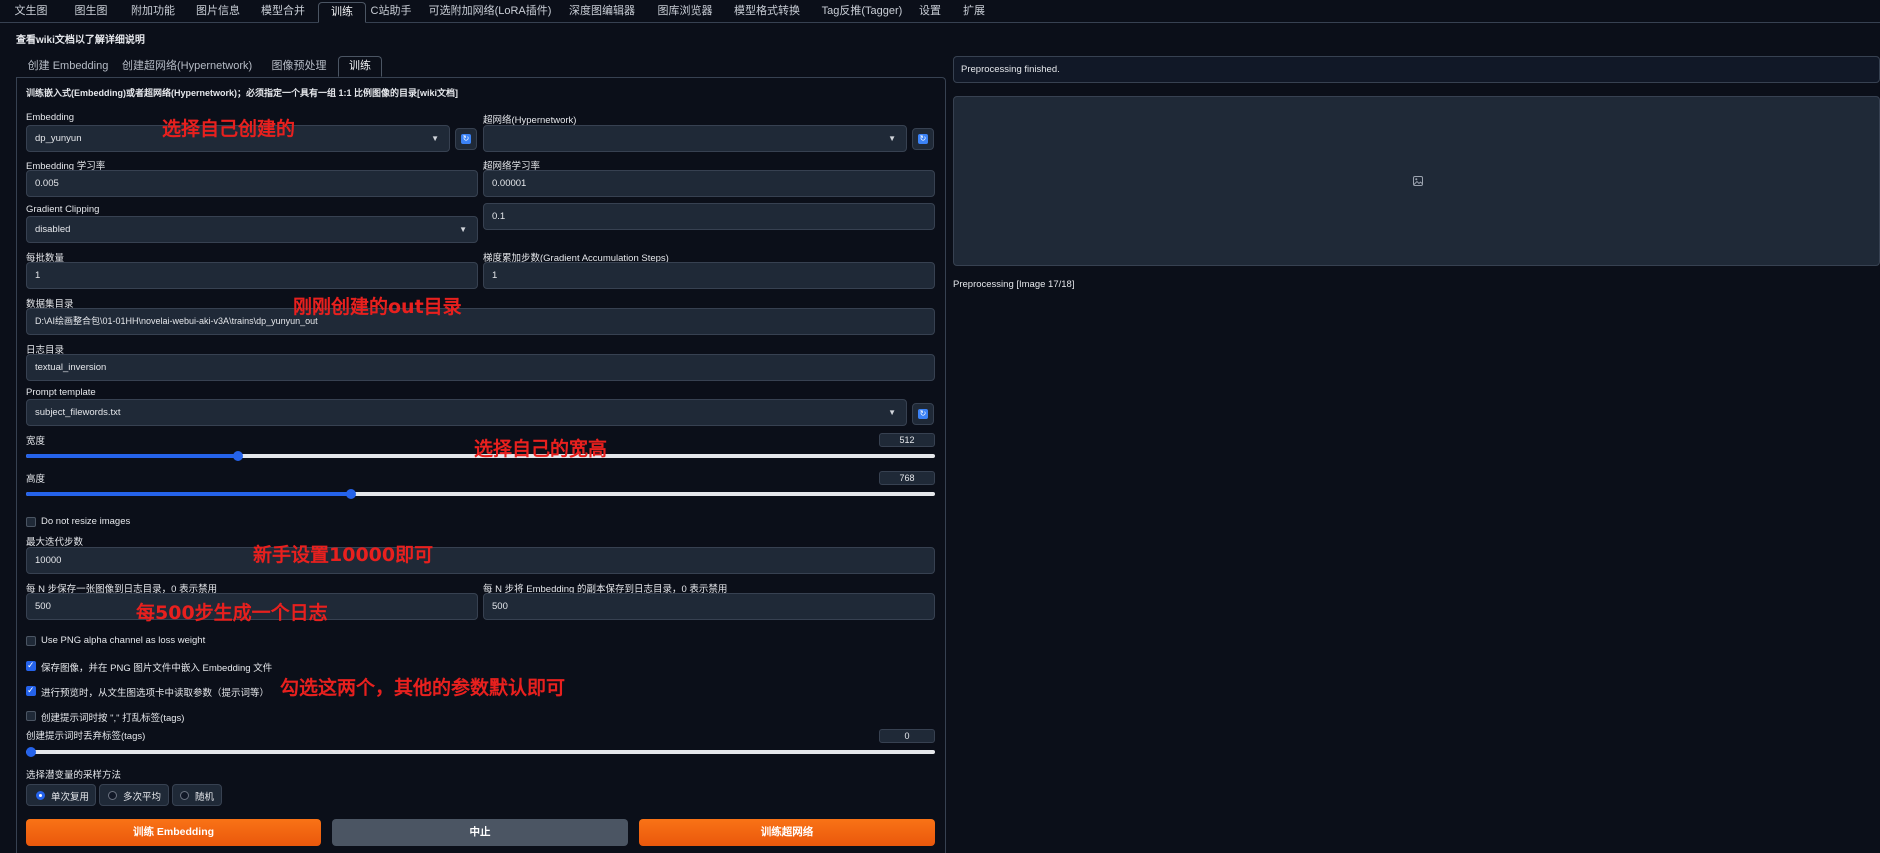 The image size is (1880, 853). I want to click on subtab-create-hypernetwork: 创建超网络(Hypernetwork), so click(187, 66).